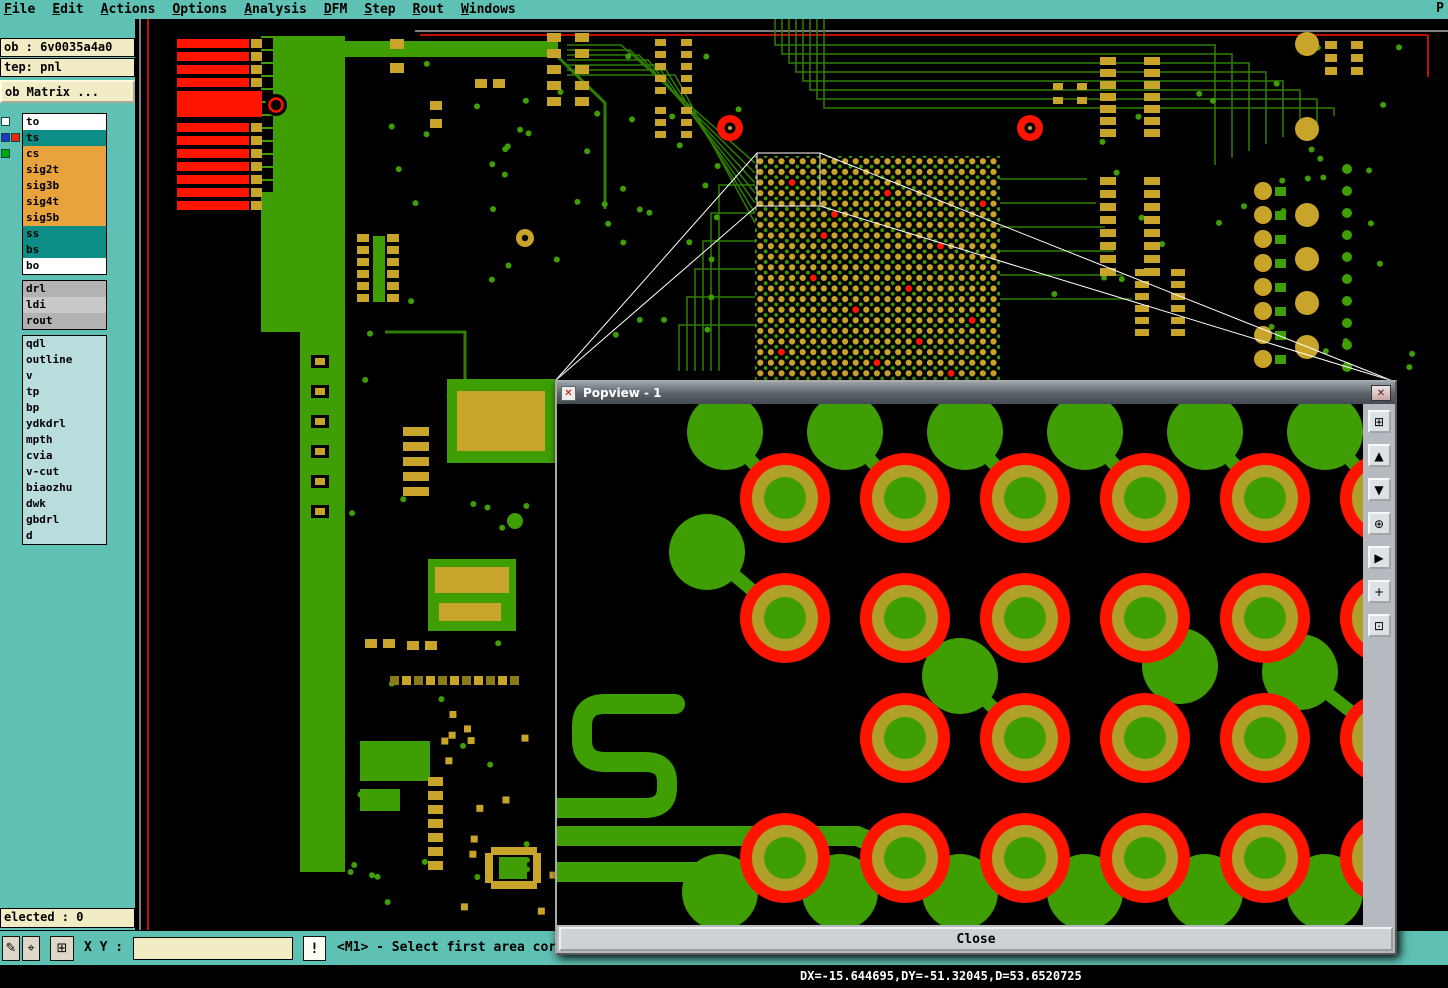  What do you see at coordinates (11, 249) in the screenshot?
I see `layer-swatch-slot-bs` at bounding box center [11, 249].